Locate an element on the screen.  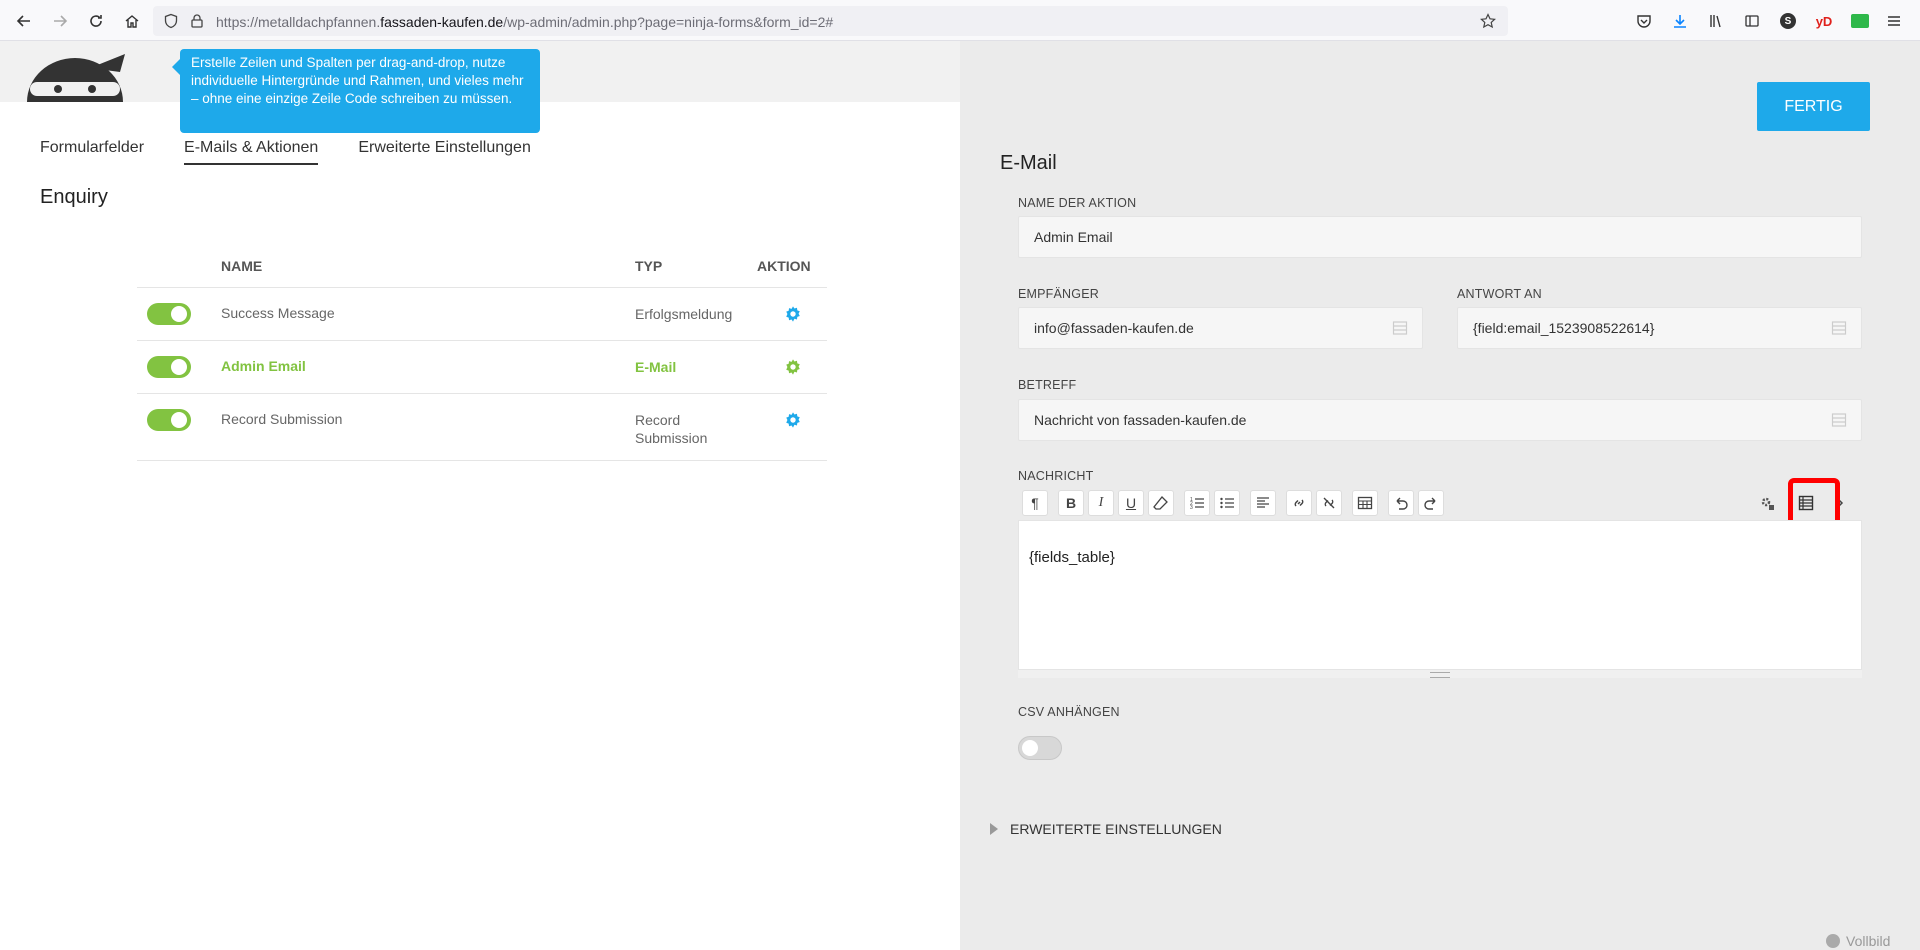
header-action: AKTION is located at coordinates (784, 266).